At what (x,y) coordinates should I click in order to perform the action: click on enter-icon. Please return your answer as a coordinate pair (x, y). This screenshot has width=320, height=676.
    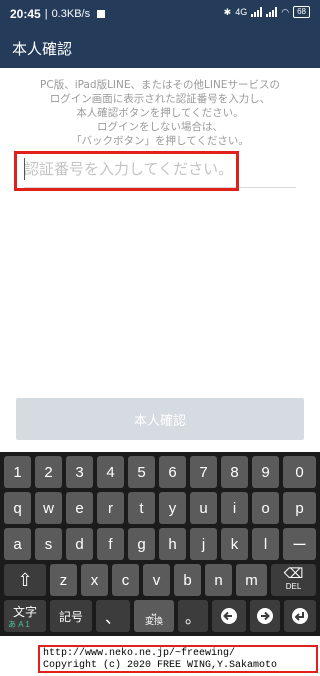
    Looking at the image, I should click on (300, 616).